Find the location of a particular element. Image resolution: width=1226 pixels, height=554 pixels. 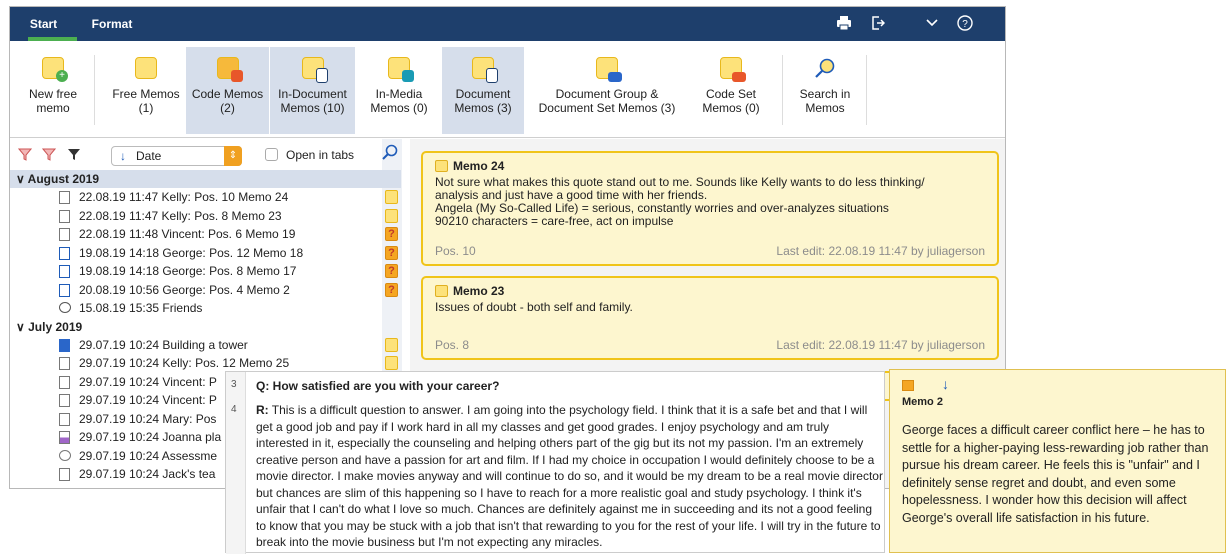

document-memos-button: Document Memos (3) is located at coordinates (483, 90).